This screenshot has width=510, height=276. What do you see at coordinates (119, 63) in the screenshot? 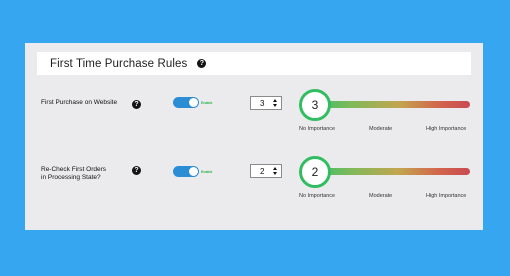
I see `panel-title: First Time Purchase Rules` at bounding box center [119, 63].